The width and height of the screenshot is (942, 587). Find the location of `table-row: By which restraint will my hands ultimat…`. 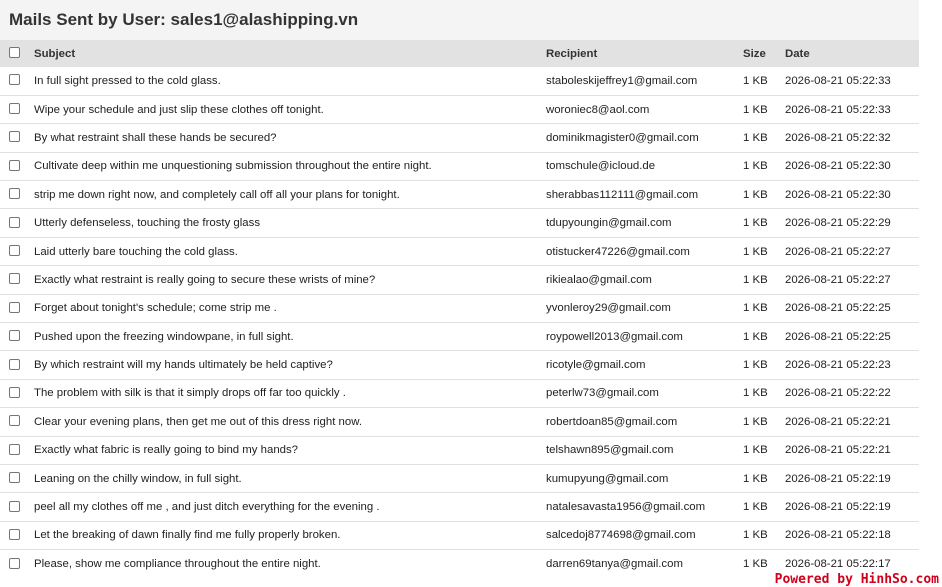

table-row: By which restraint will my hands ultimat… is located at coordinates (459, 365).